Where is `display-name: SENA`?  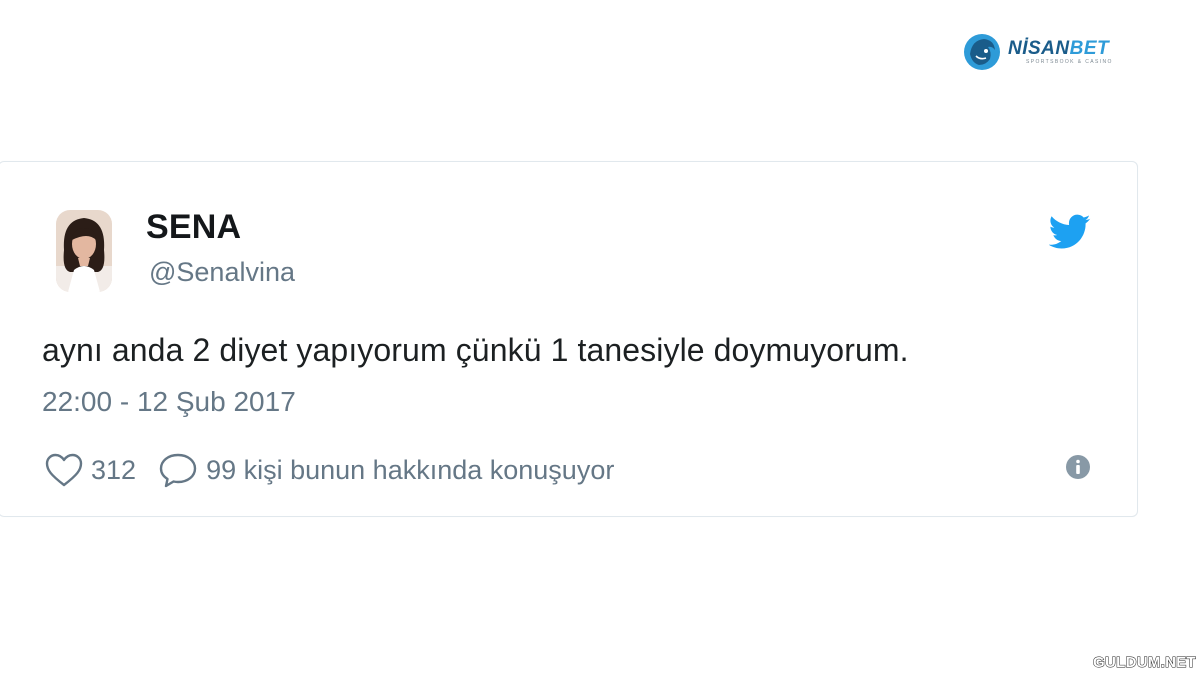 display-name: SENA is located at coordinates (193, 227).